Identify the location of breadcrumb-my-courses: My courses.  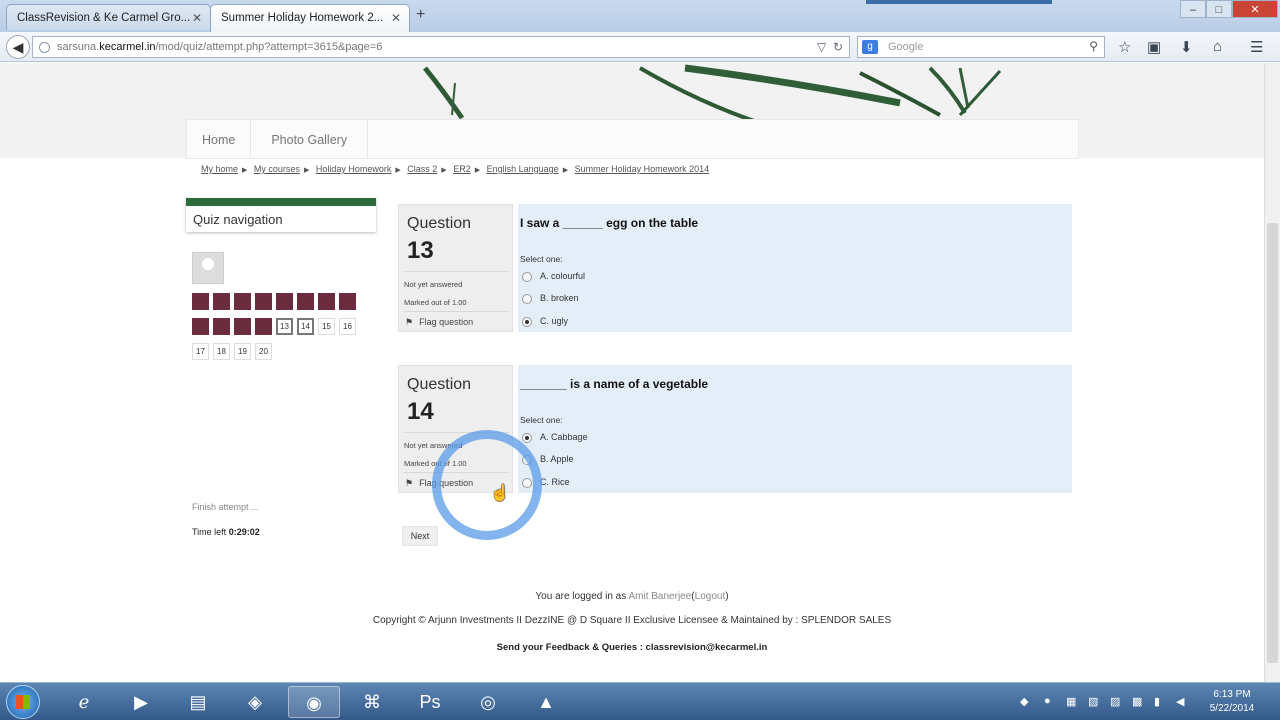
(277, 169).